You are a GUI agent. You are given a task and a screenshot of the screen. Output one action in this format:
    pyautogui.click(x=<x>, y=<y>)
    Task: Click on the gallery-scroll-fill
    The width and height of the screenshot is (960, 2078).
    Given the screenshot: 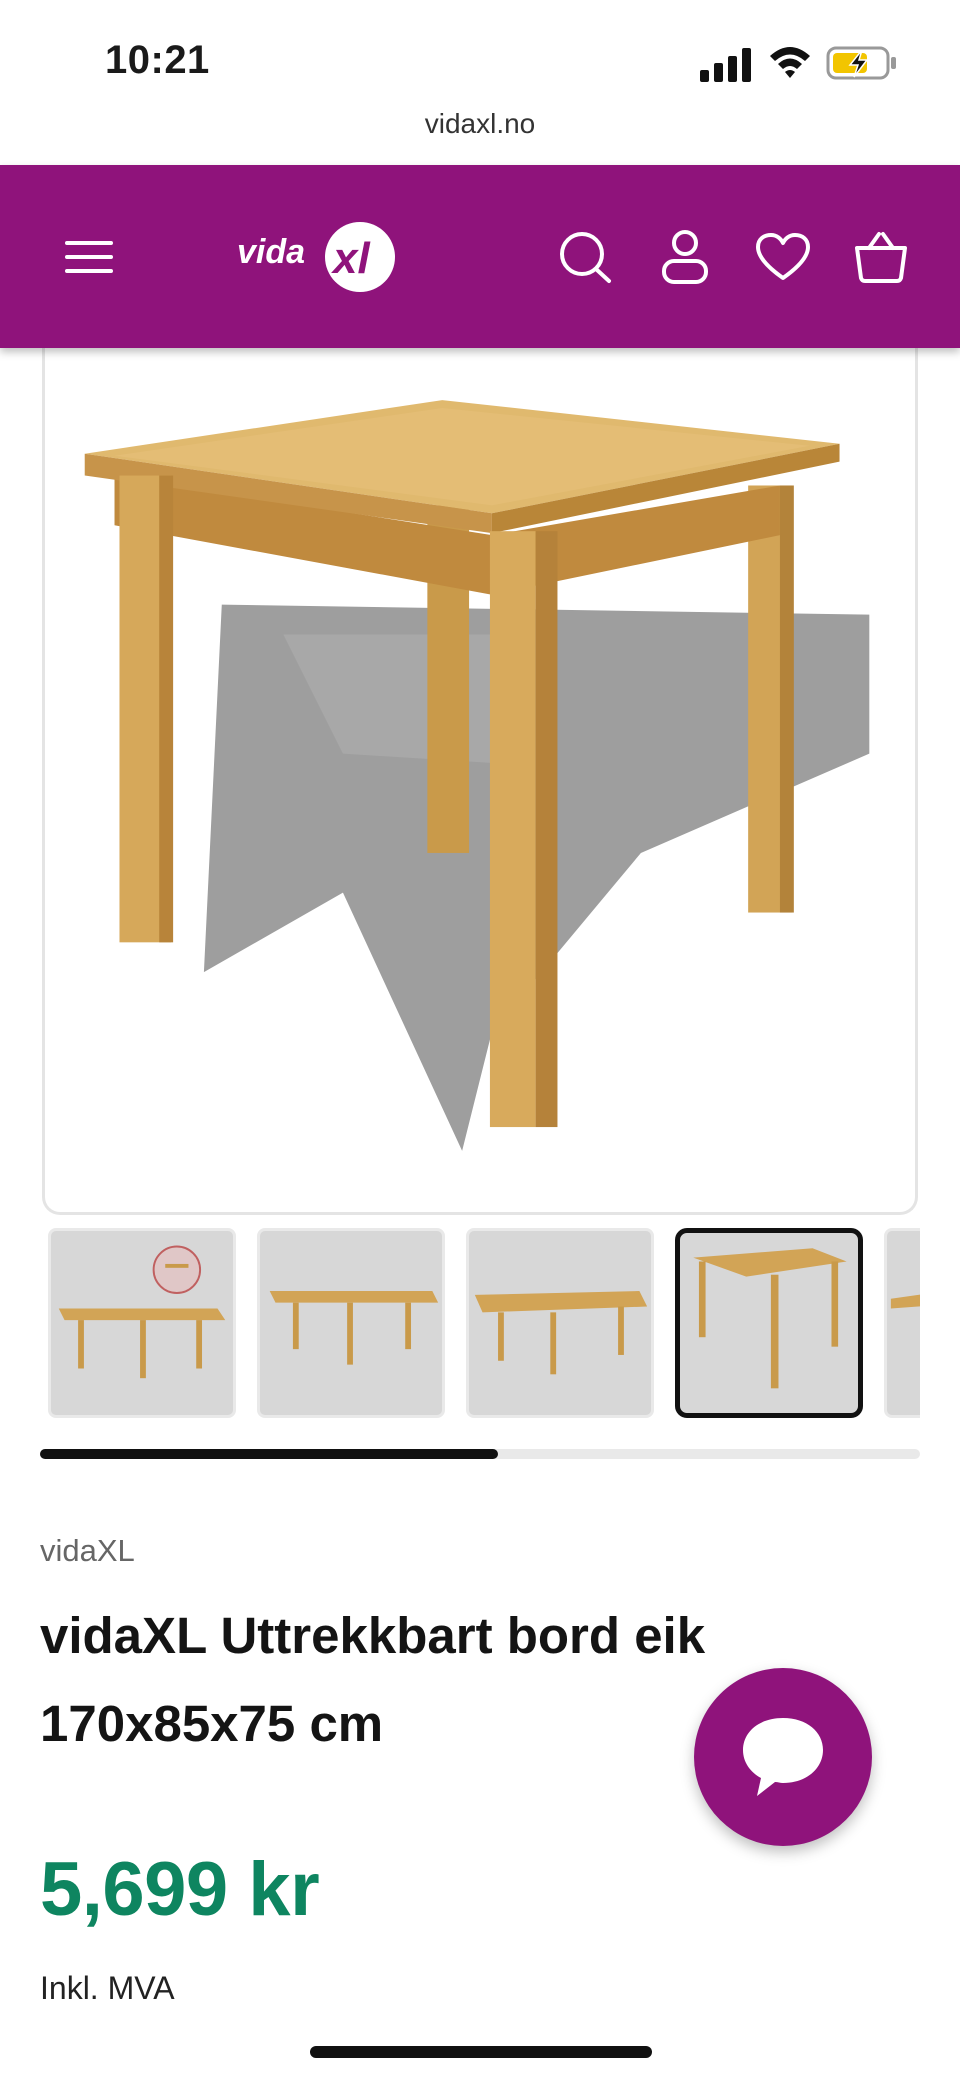 What is the action you would take?
    pyautogui.click(x=269, y=1454)
    